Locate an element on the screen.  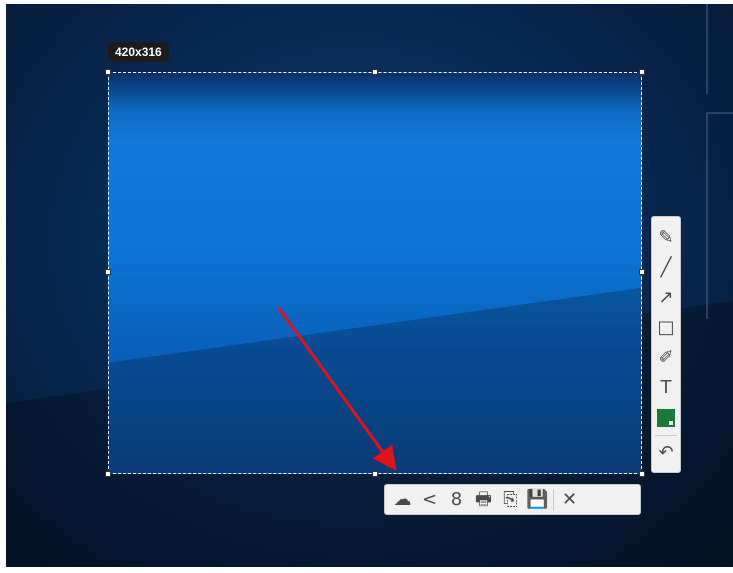
copy-button: ⎘ is located at coordinates (510, 500).